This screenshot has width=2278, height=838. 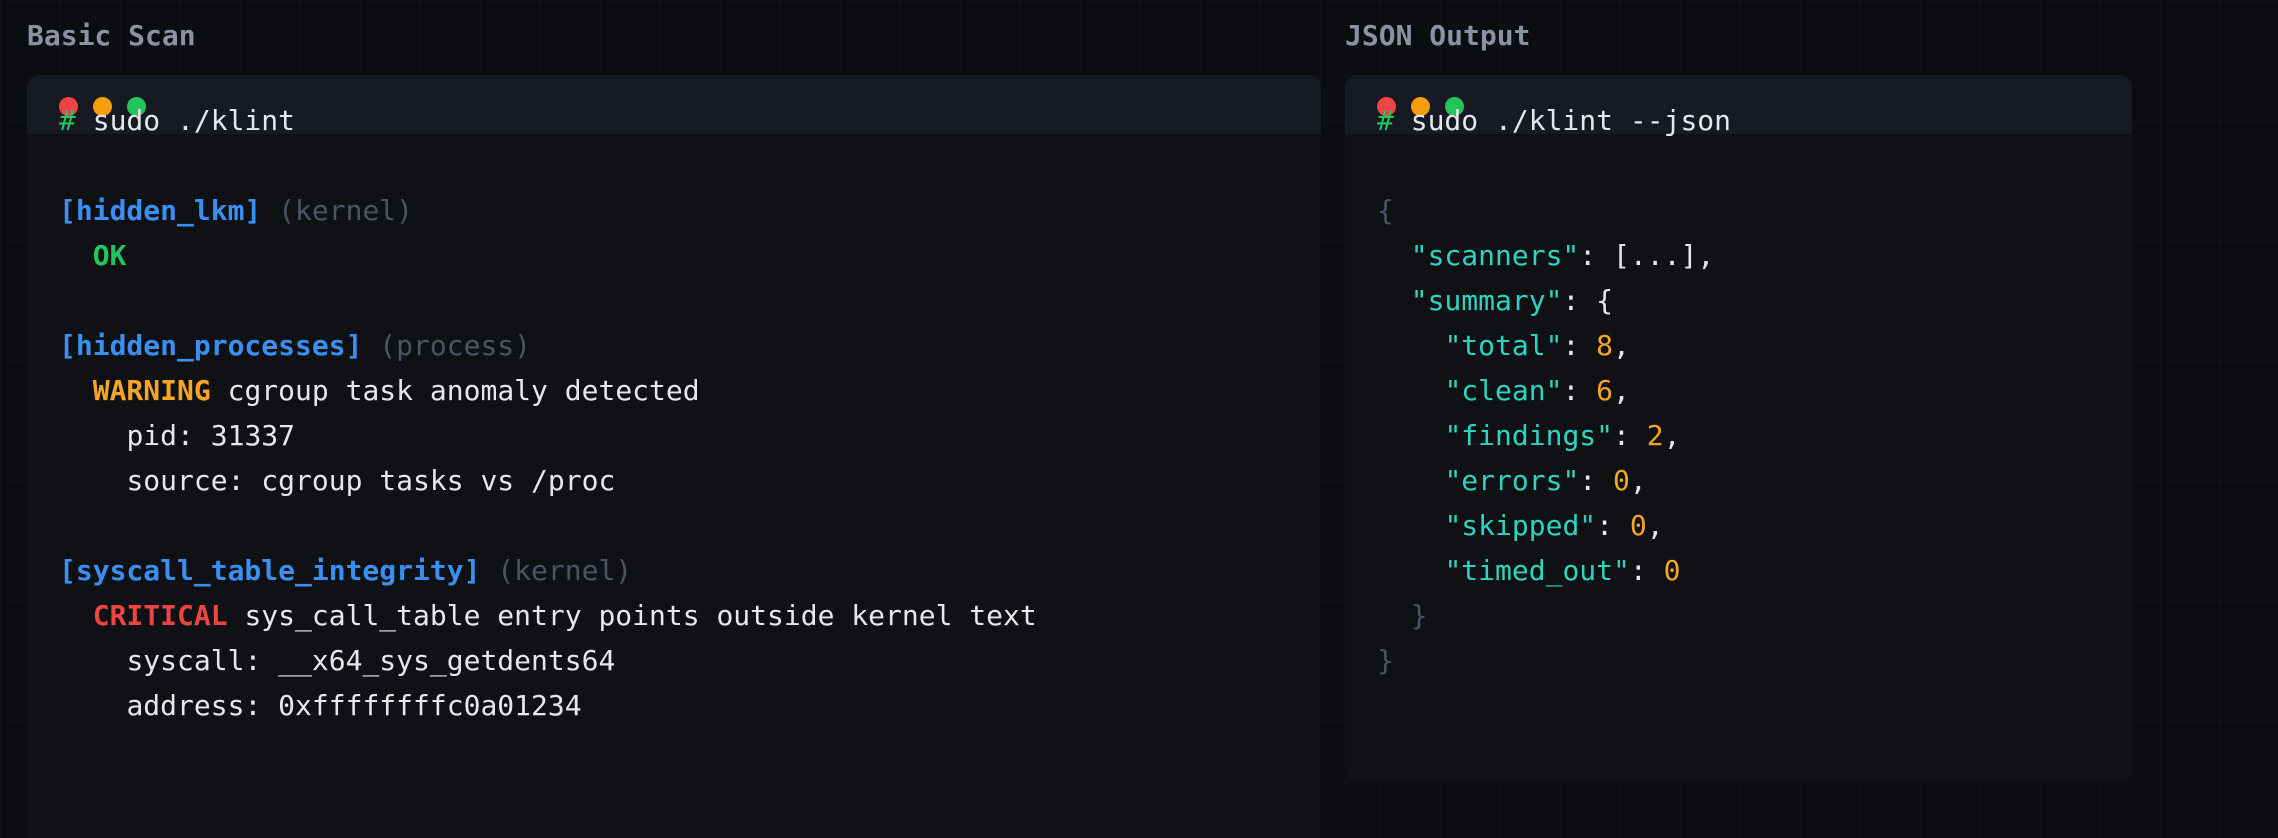 I want to click on finding-detail: source: cgroup tasks vs /proc, so click(x=371, y=480).